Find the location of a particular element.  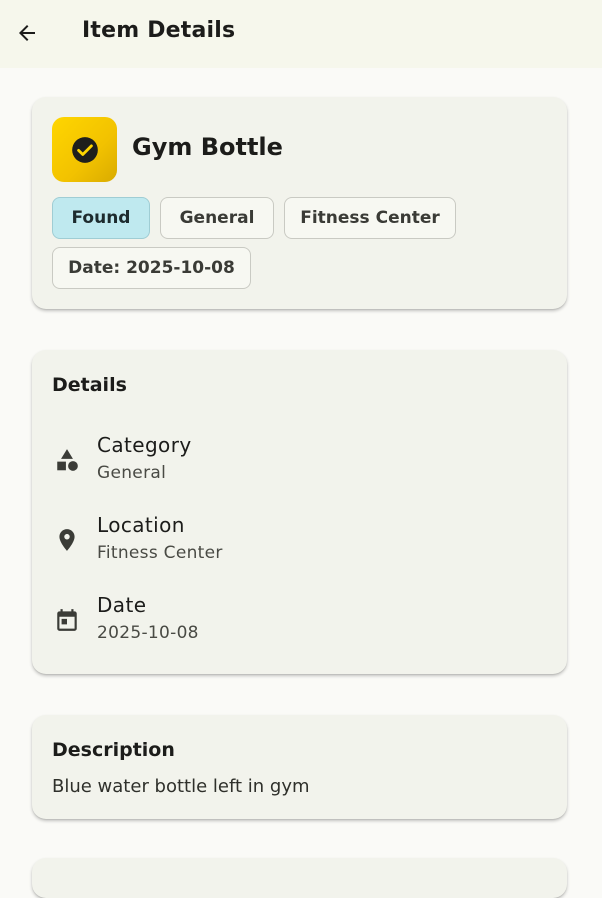

detail-value: General is located at coordinates (132, 473).